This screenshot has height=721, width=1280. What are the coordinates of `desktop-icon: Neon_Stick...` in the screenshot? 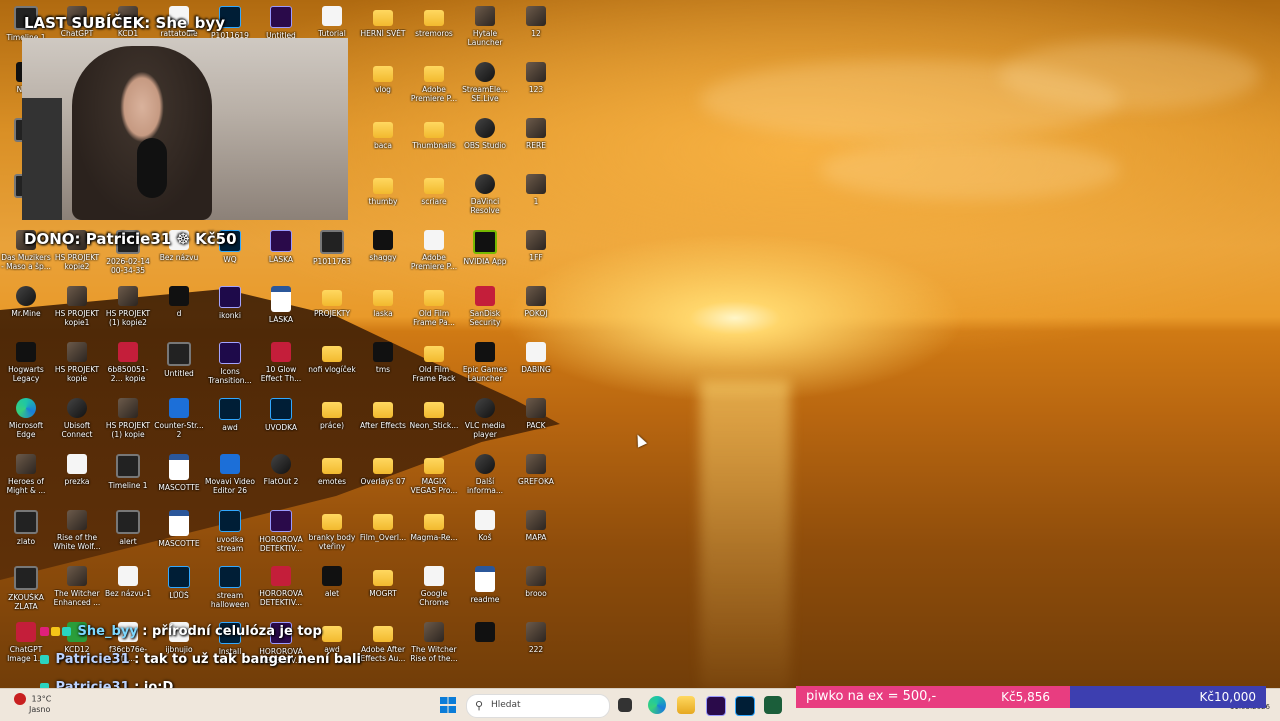 It's located at (434, 414).